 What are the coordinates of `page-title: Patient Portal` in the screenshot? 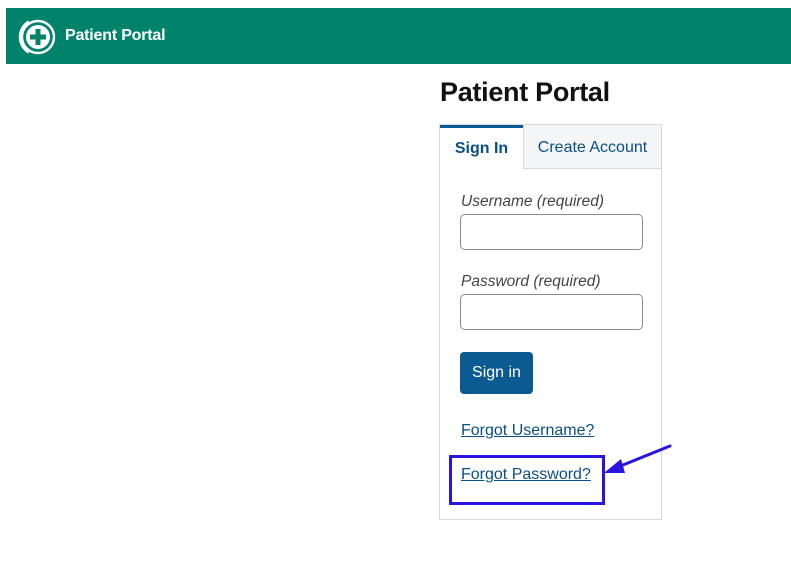 It's located at (525, 92).